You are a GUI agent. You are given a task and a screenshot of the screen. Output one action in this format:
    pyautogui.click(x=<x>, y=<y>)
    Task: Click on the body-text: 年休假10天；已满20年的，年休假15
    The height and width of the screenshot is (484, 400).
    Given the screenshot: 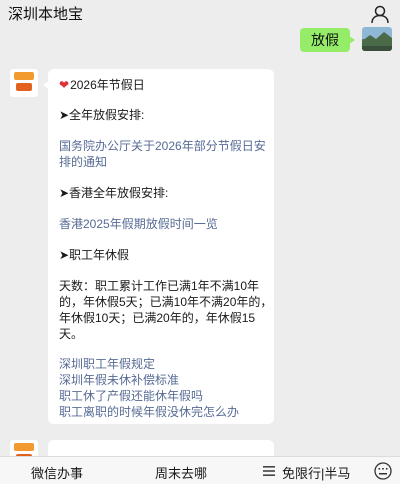 What is the action you would take?
    pyautogui.click(x=157, y=318)
    